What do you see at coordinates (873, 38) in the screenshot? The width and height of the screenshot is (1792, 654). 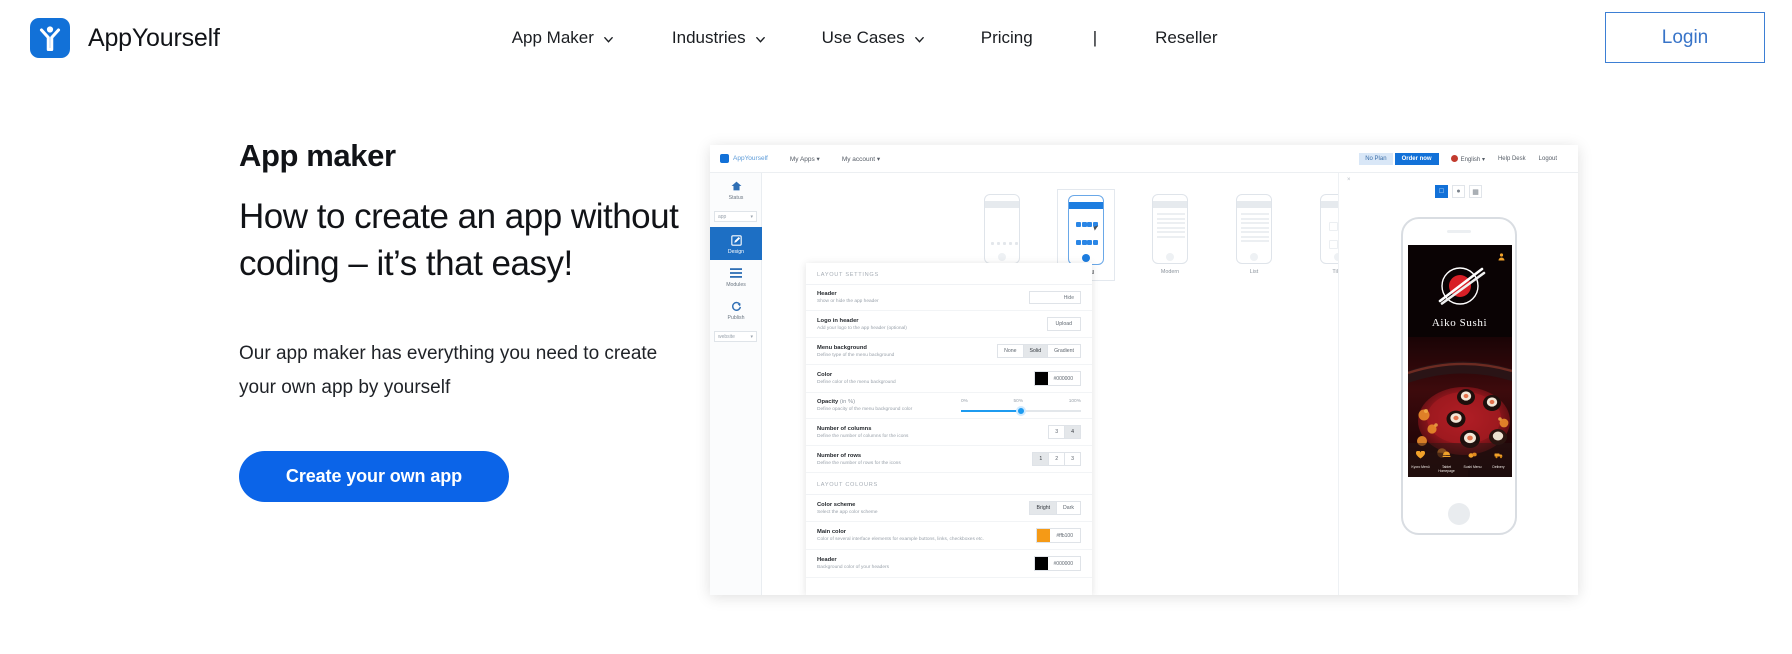 I see `nav-item-use-cases: Use Cases` at bounding box center [873, 38].